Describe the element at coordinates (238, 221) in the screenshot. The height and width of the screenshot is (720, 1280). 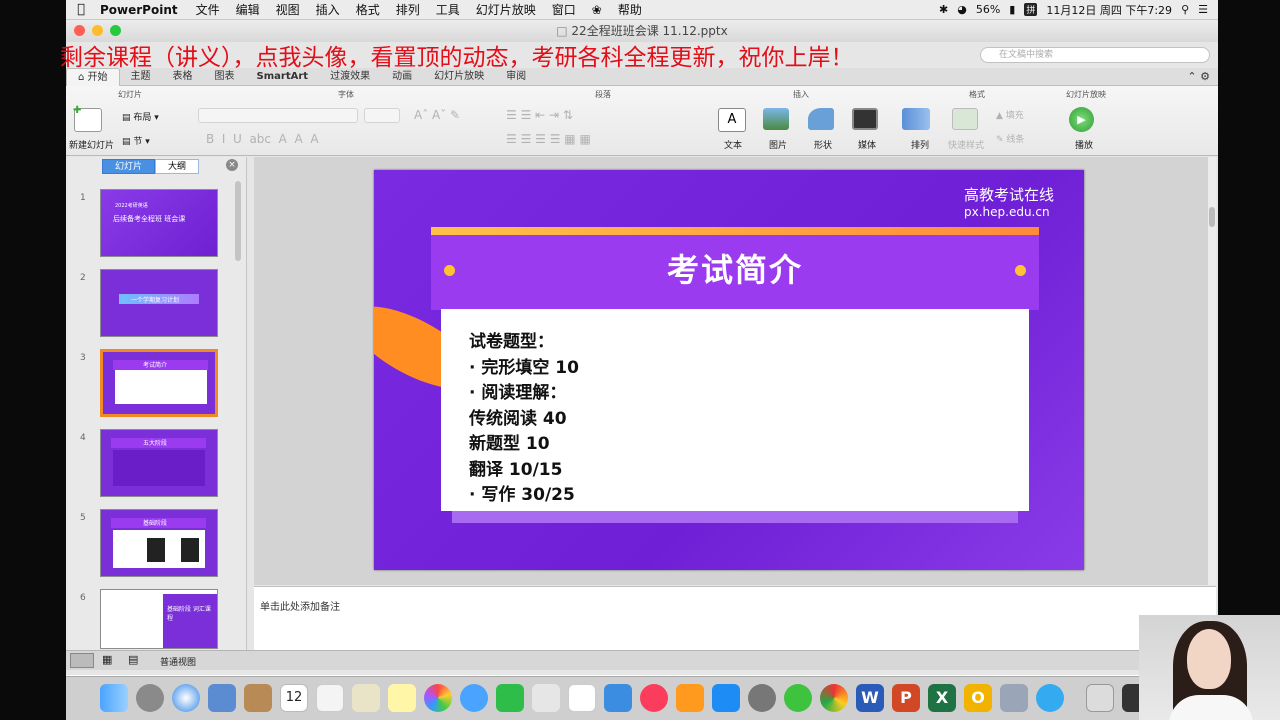
I see `thumbnails-scrollbar` at that location.